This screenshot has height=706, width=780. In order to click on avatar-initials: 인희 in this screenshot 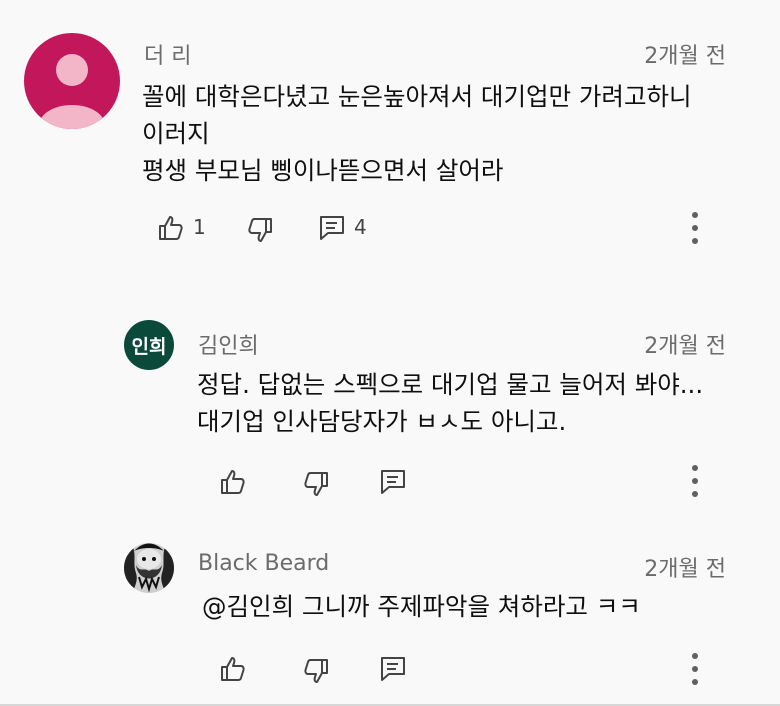, I will do `click(149, 347)`.